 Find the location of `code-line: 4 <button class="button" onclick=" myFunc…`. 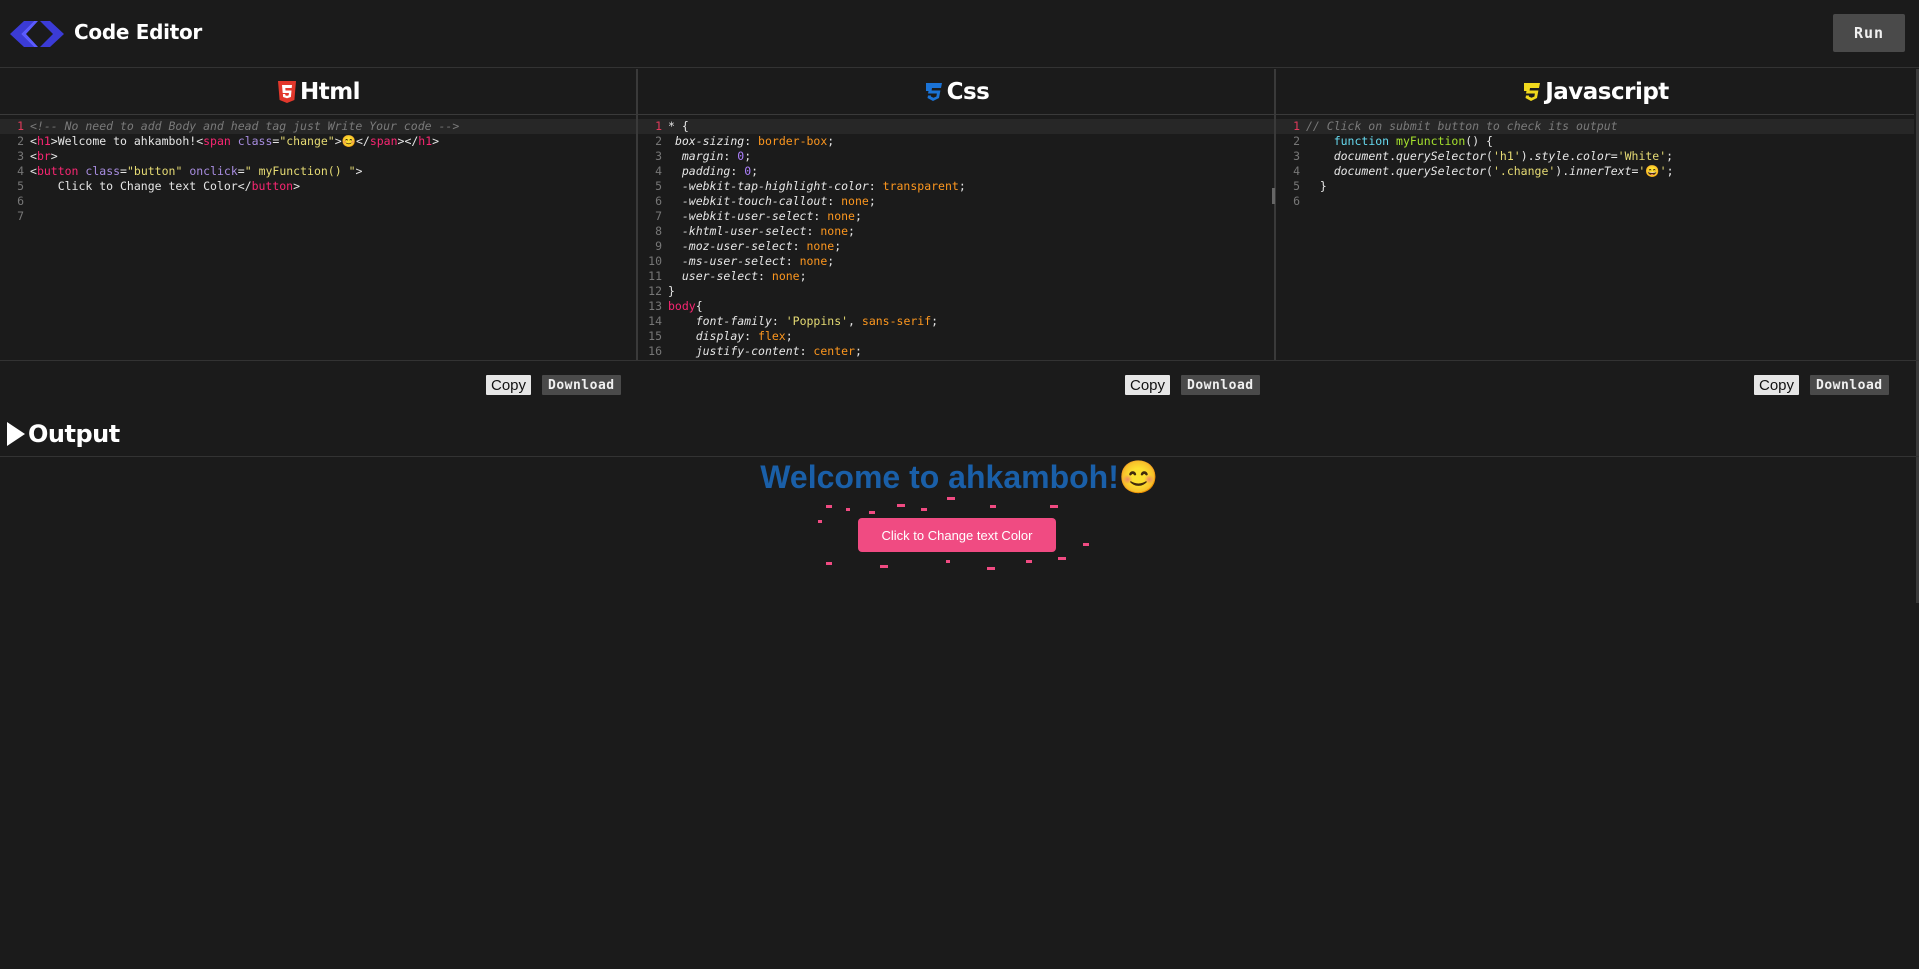

code-line: 4 <button class="button" onclick=" myFunc… is located at coordinates (318, 171).